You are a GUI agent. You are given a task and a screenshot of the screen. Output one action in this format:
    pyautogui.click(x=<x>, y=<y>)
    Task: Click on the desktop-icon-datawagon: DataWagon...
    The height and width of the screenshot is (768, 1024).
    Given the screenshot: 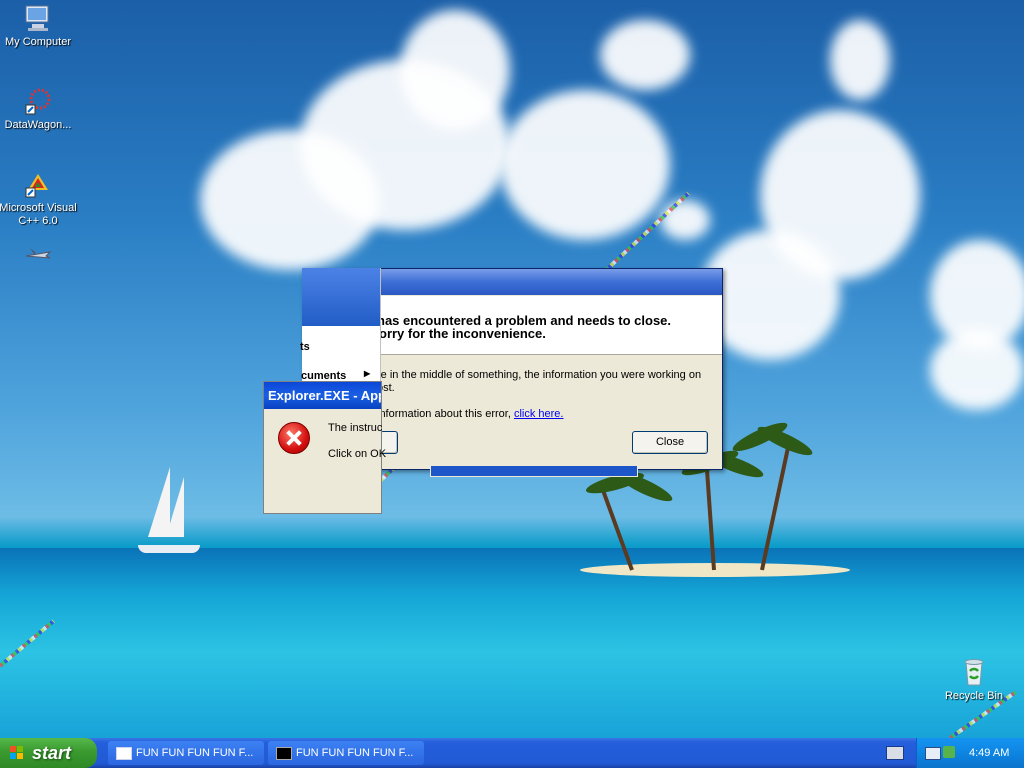 What is the action you would take?
    pyautogui.click(x=39, y=108)
    